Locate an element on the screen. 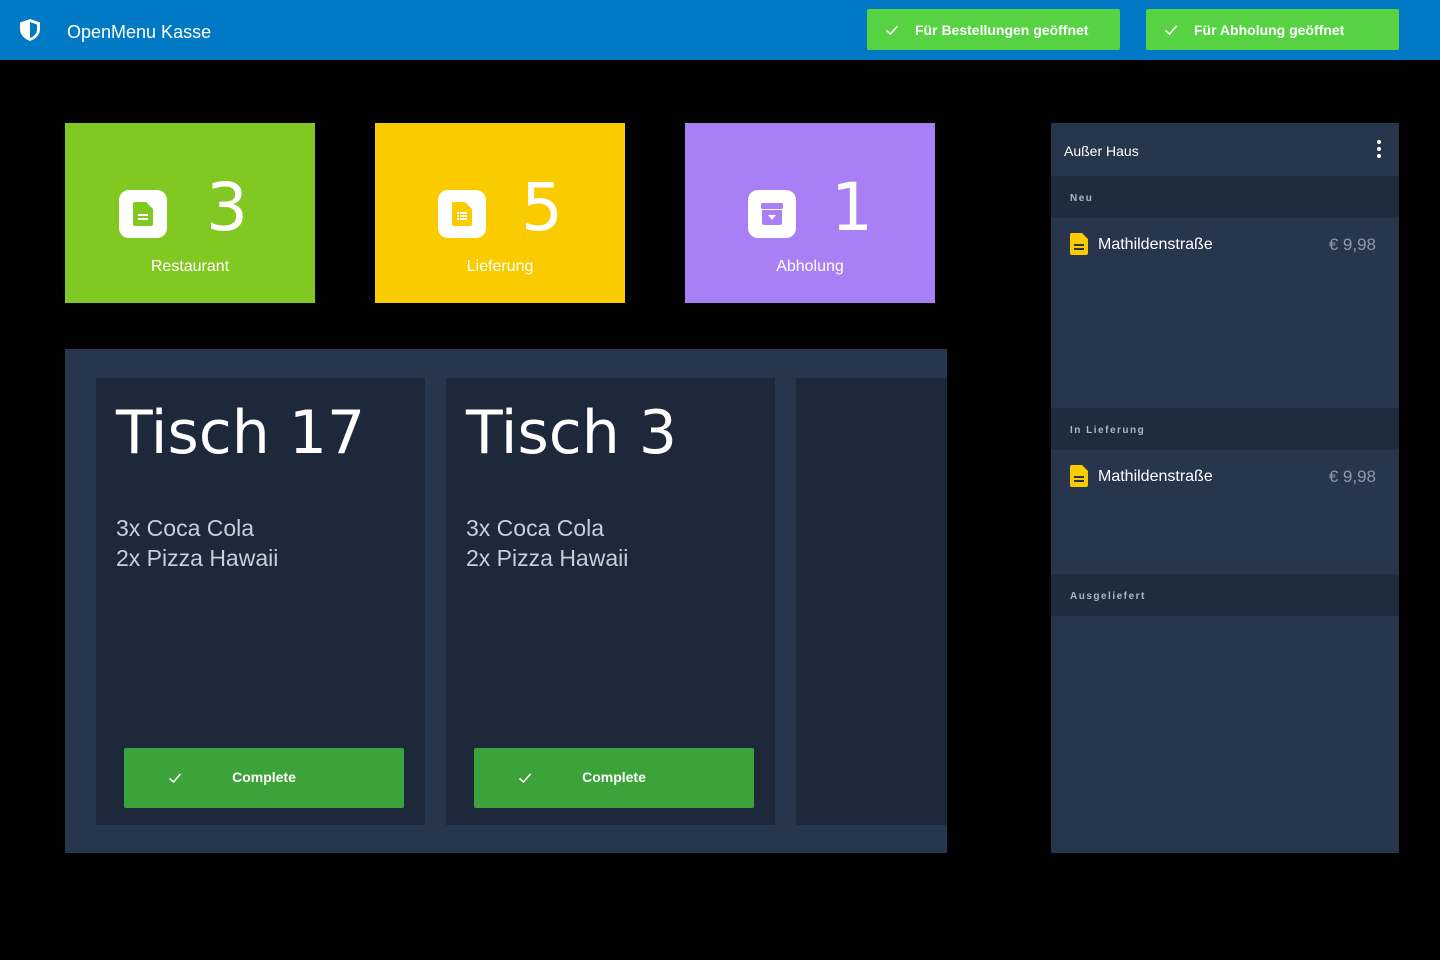  shield-icon is located at coordinates (30, 30).